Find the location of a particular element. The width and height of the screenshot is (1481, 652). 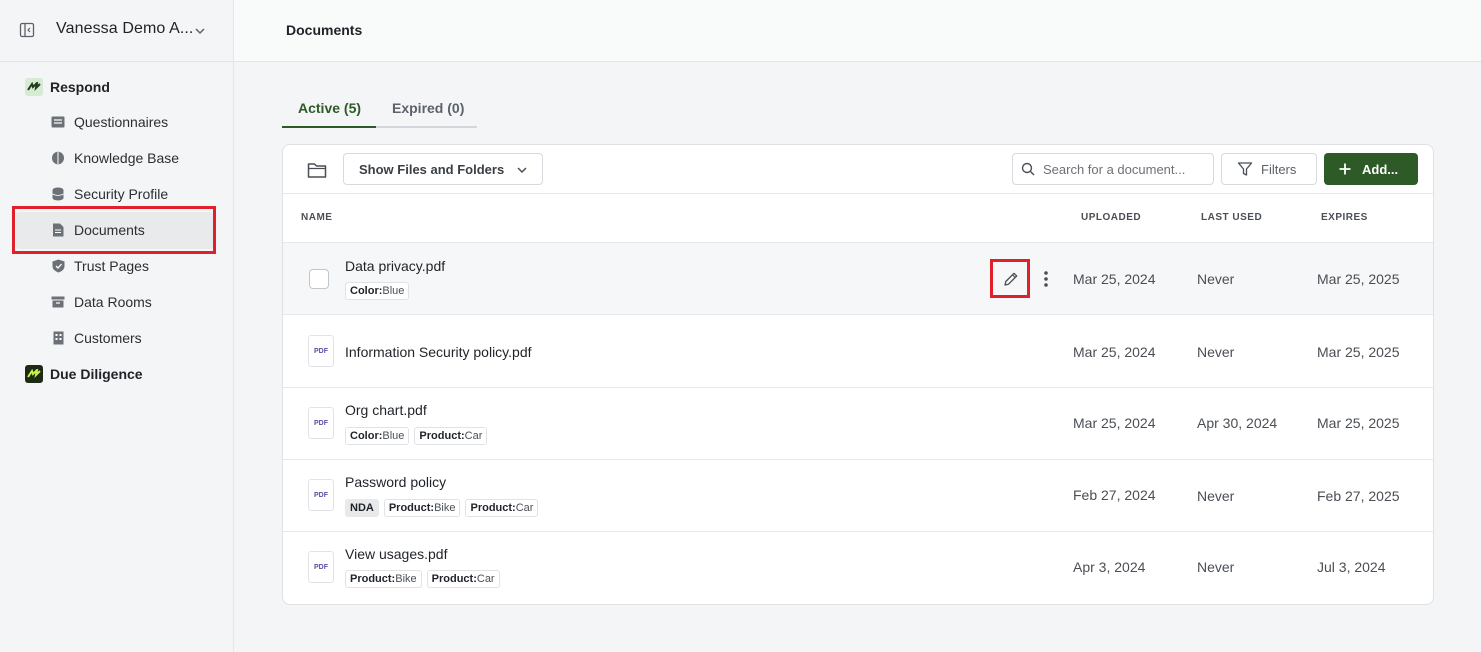

sidebar-item-label: Data Rooms is located at coordinates (113, 302).